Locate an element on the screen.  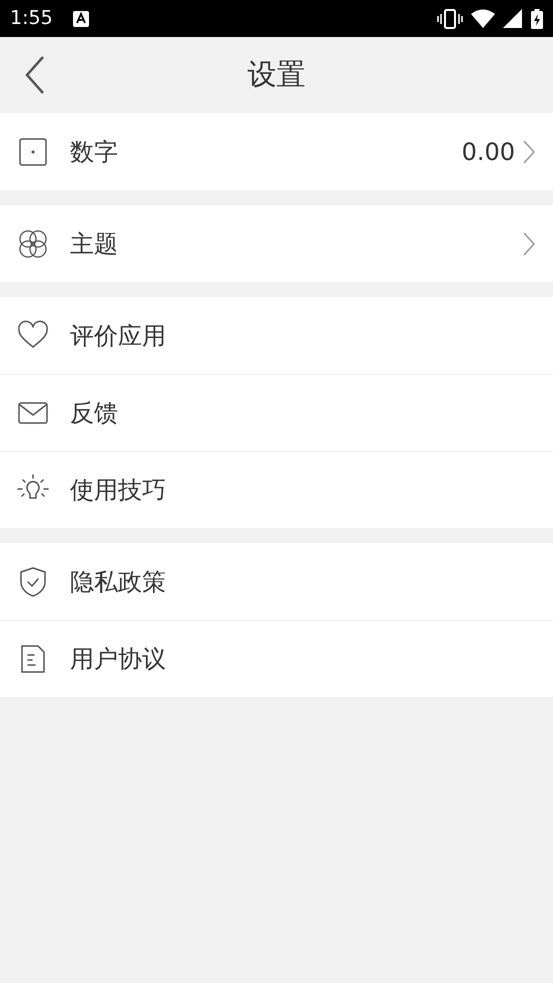
settings-row: 评价应用 is located at coordinates (276, 335).